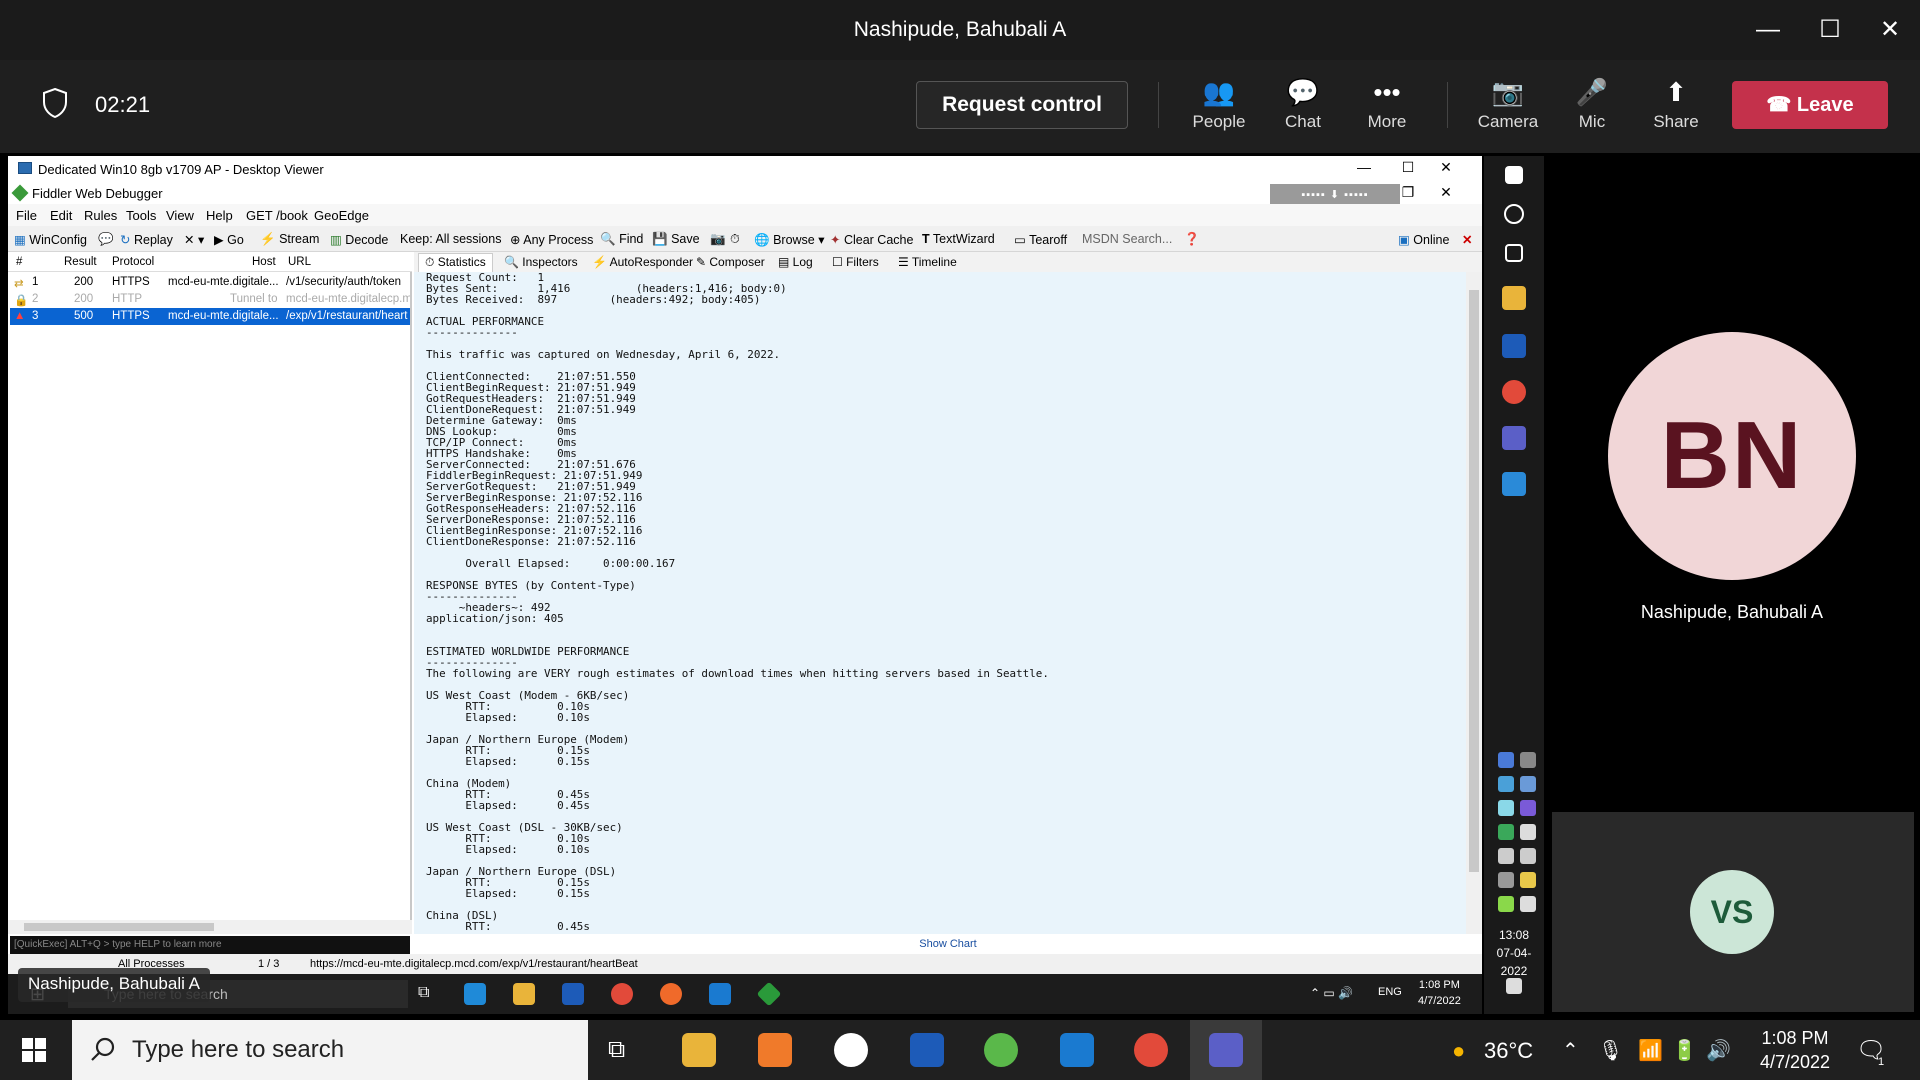  What do you see at coordinates (1795, 1050) in the screenshot?
I see `taskbar-clock: 1:08 PM 4/7/2022` at bounding box center [1795, 1050].